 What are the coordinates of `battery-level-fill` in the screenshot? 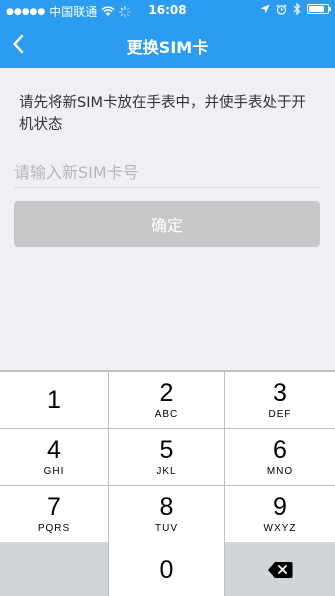 It's located at (317, 9).